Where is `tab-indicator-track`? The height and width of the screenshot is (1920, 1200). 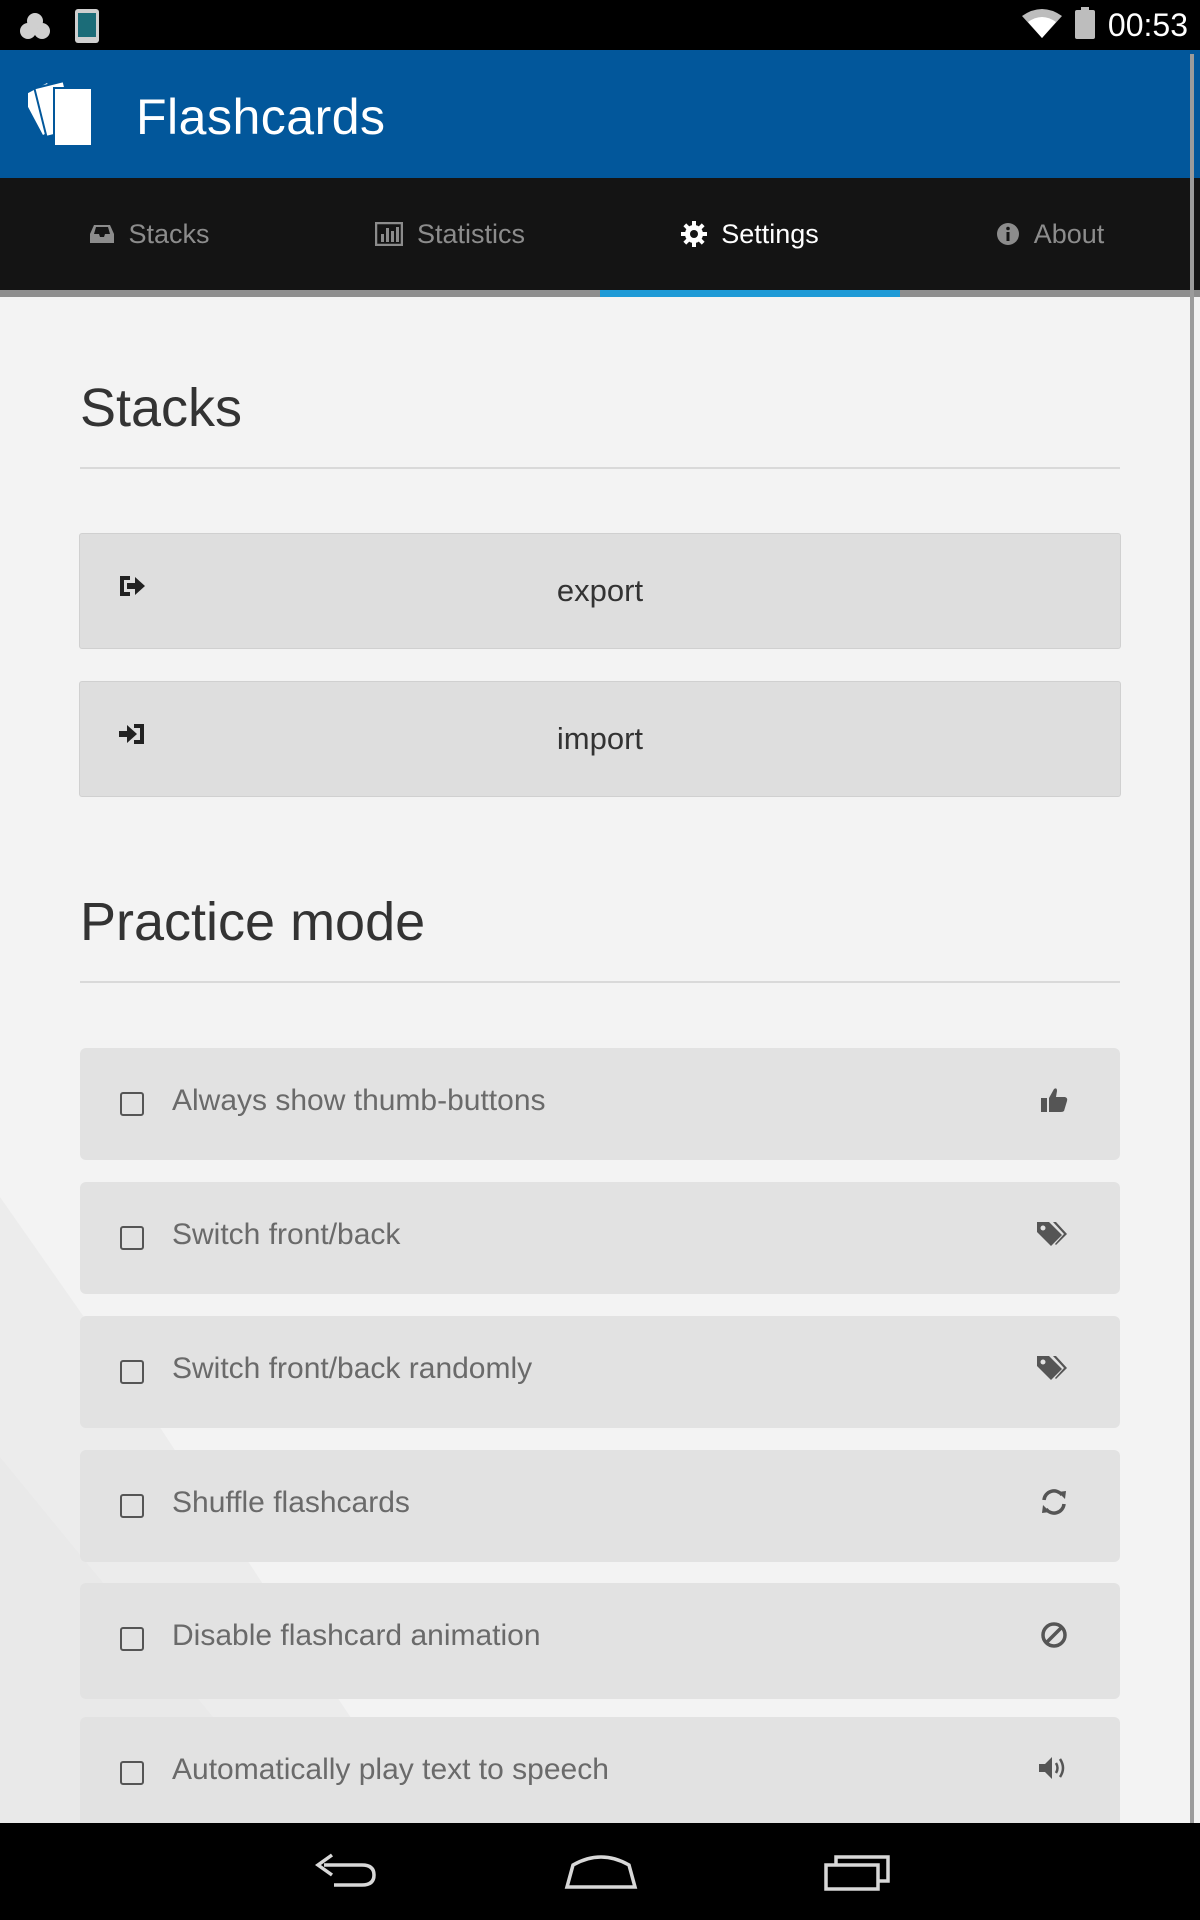 tab-indicator-track is located at coordinates (600, 293).